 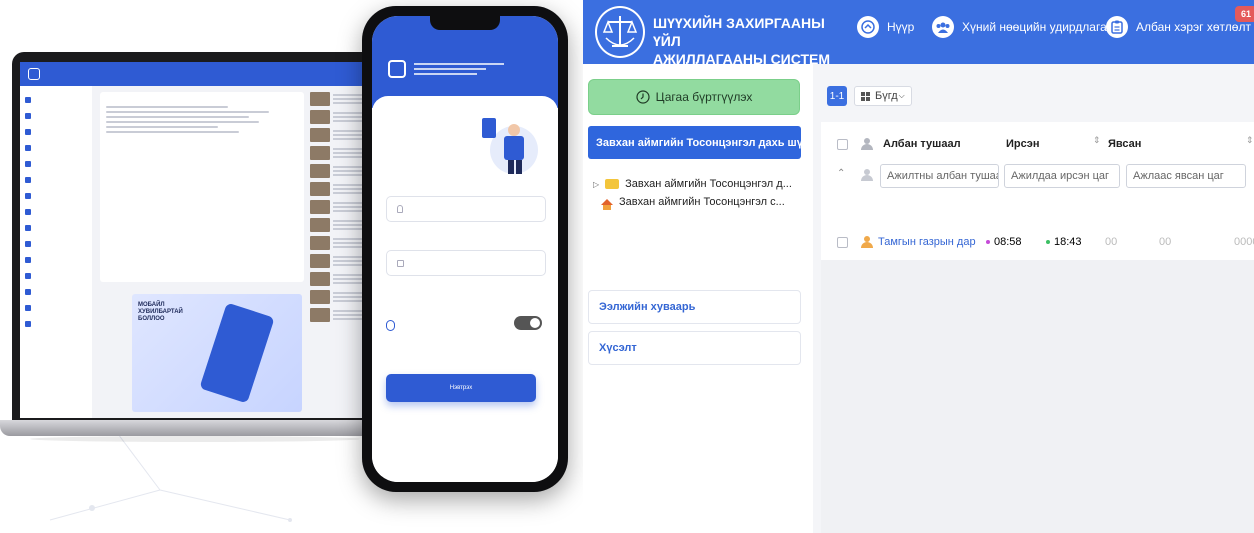 What do you see at coordinates (1124, 144) in the screenshot?
I see `col-header-left: Явсан` at bounding box center [1124, 144].